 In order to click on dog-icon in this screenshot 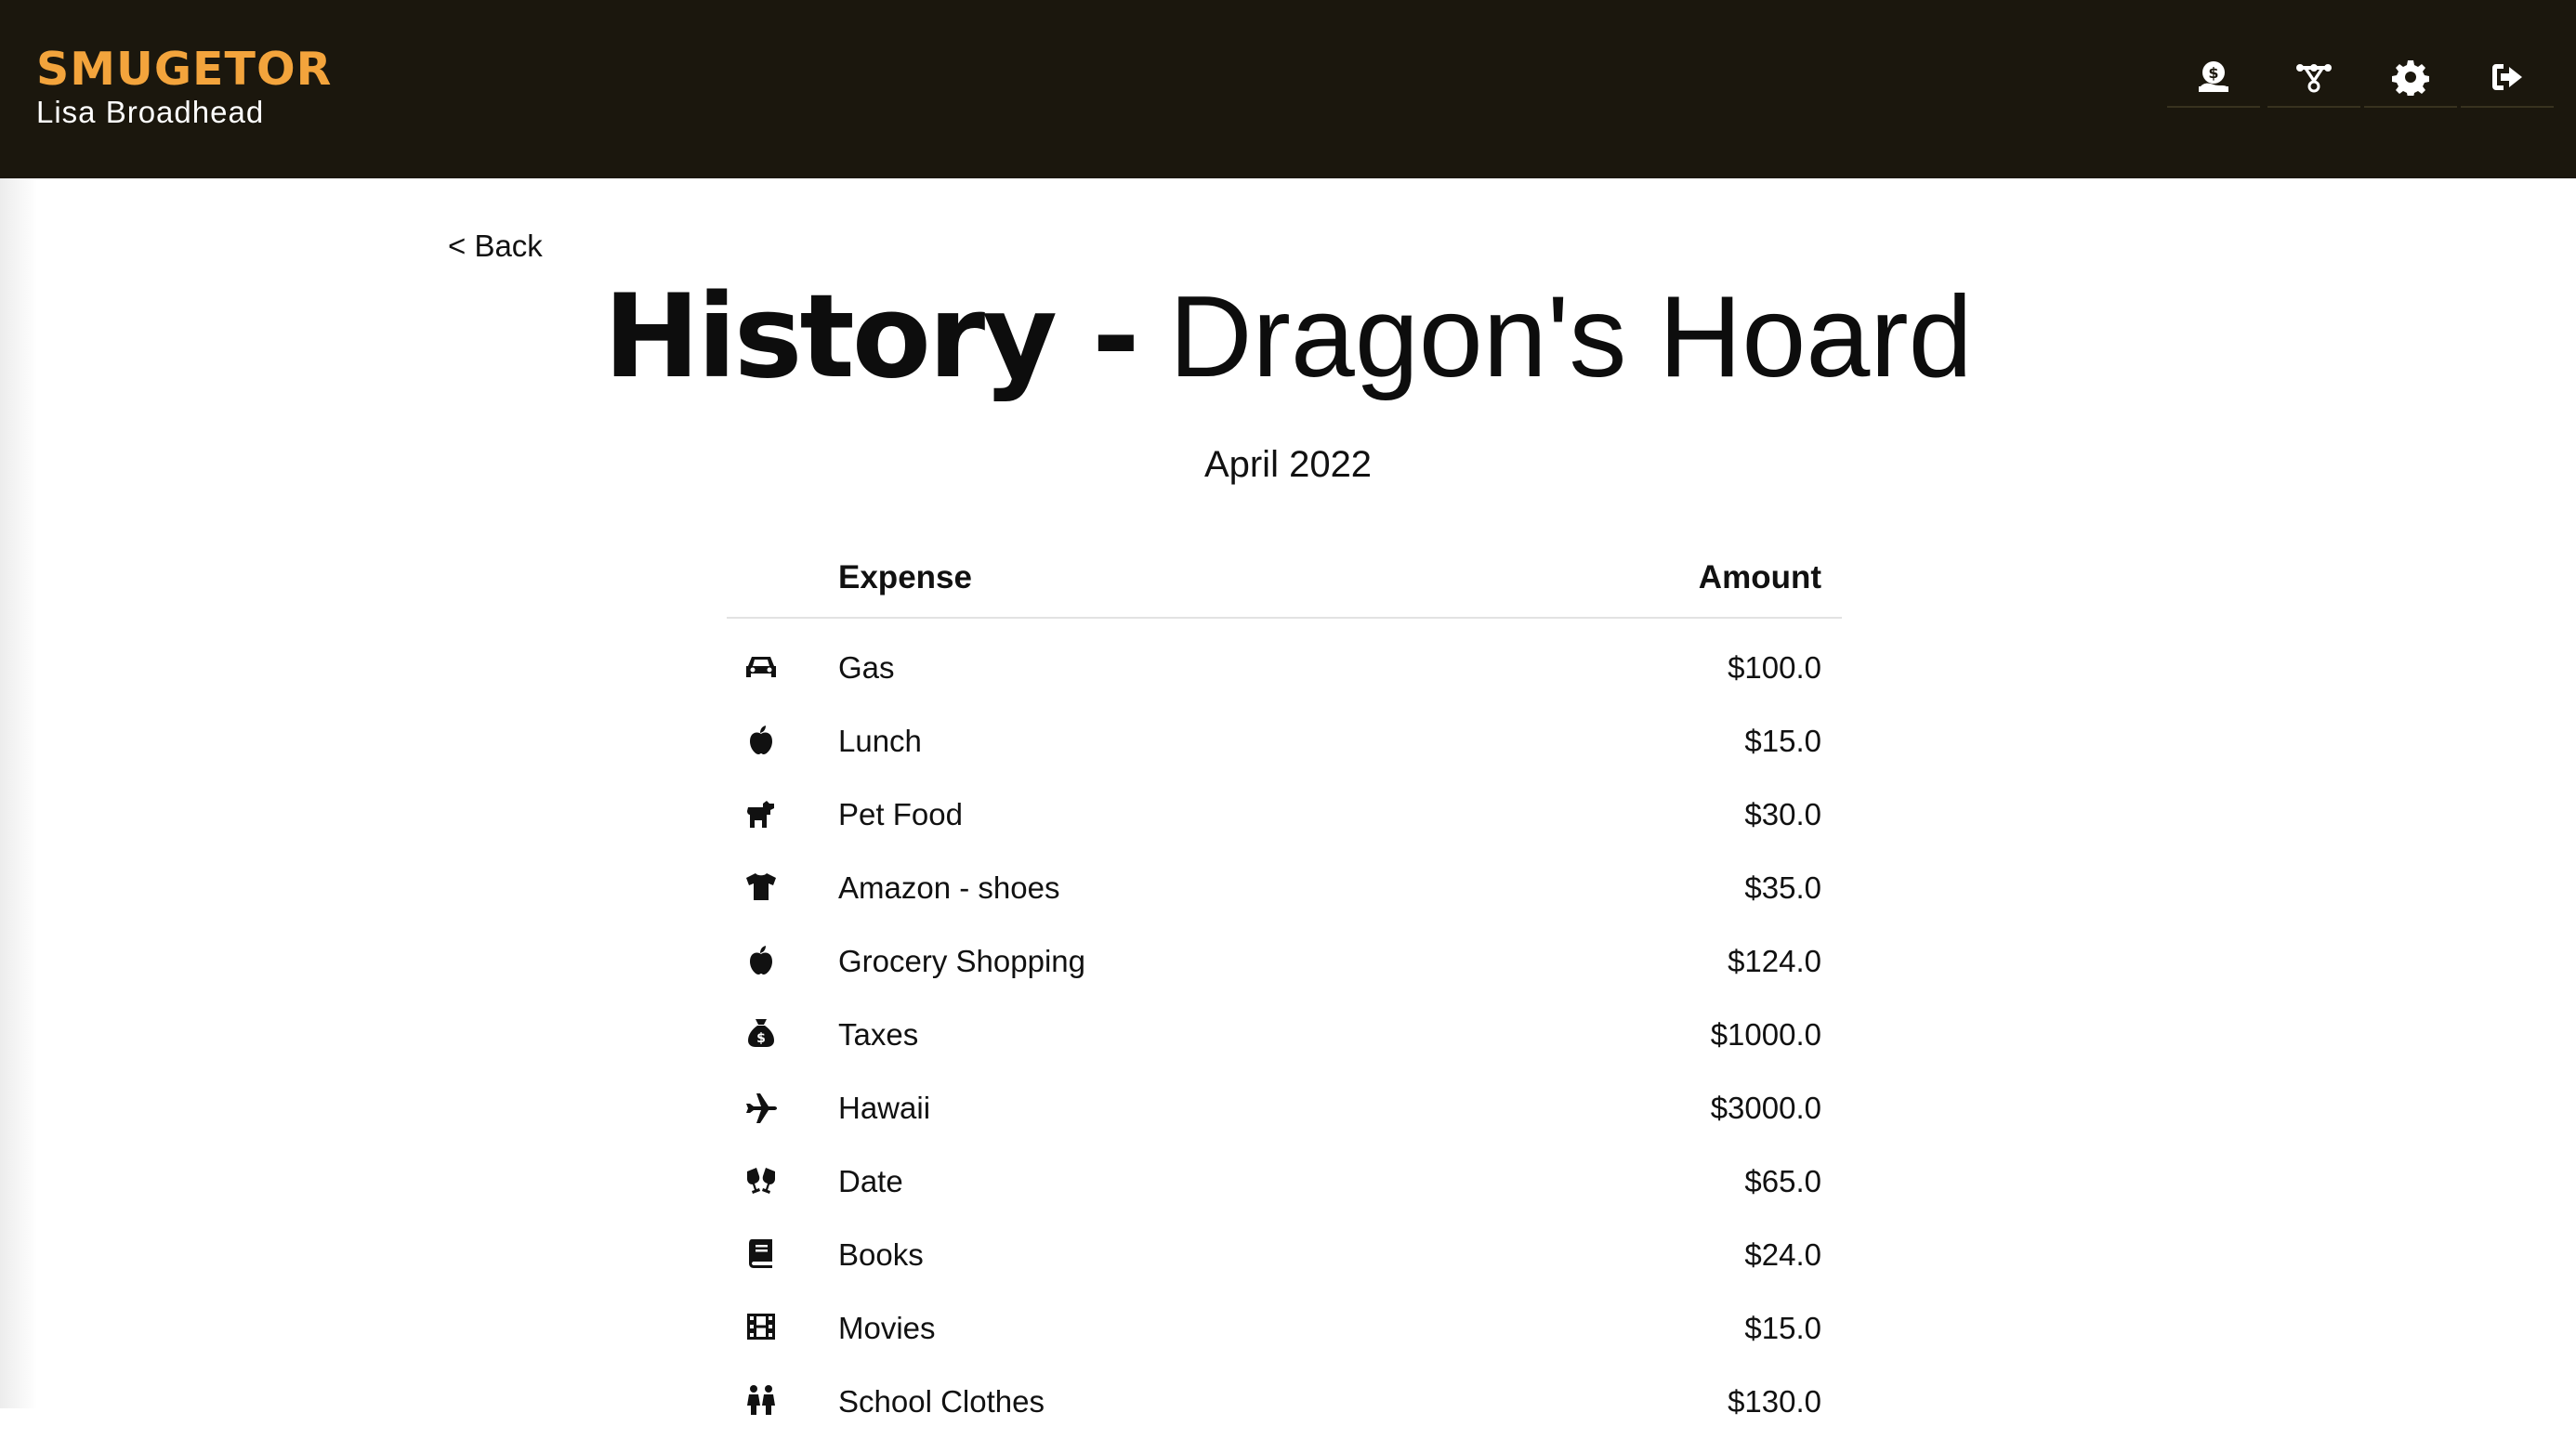, I will do `click(761, 813)`.